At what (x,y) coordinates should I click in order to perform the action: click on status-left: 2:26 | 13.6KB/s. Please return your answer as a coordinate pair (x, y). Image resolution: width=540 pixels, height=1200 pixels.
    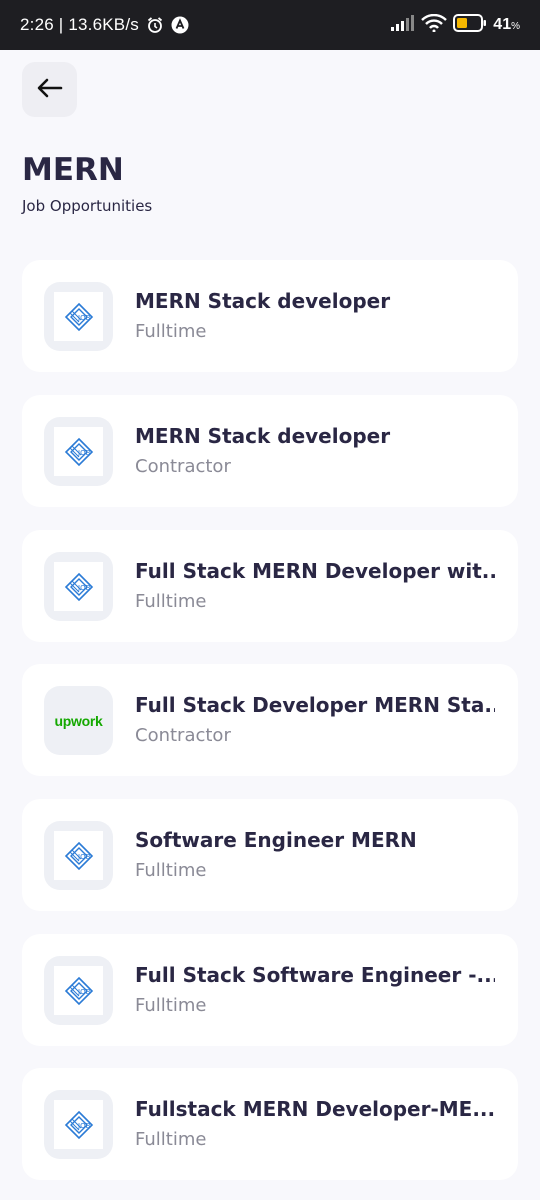
    Looking at the image, I should click on (104, 25).